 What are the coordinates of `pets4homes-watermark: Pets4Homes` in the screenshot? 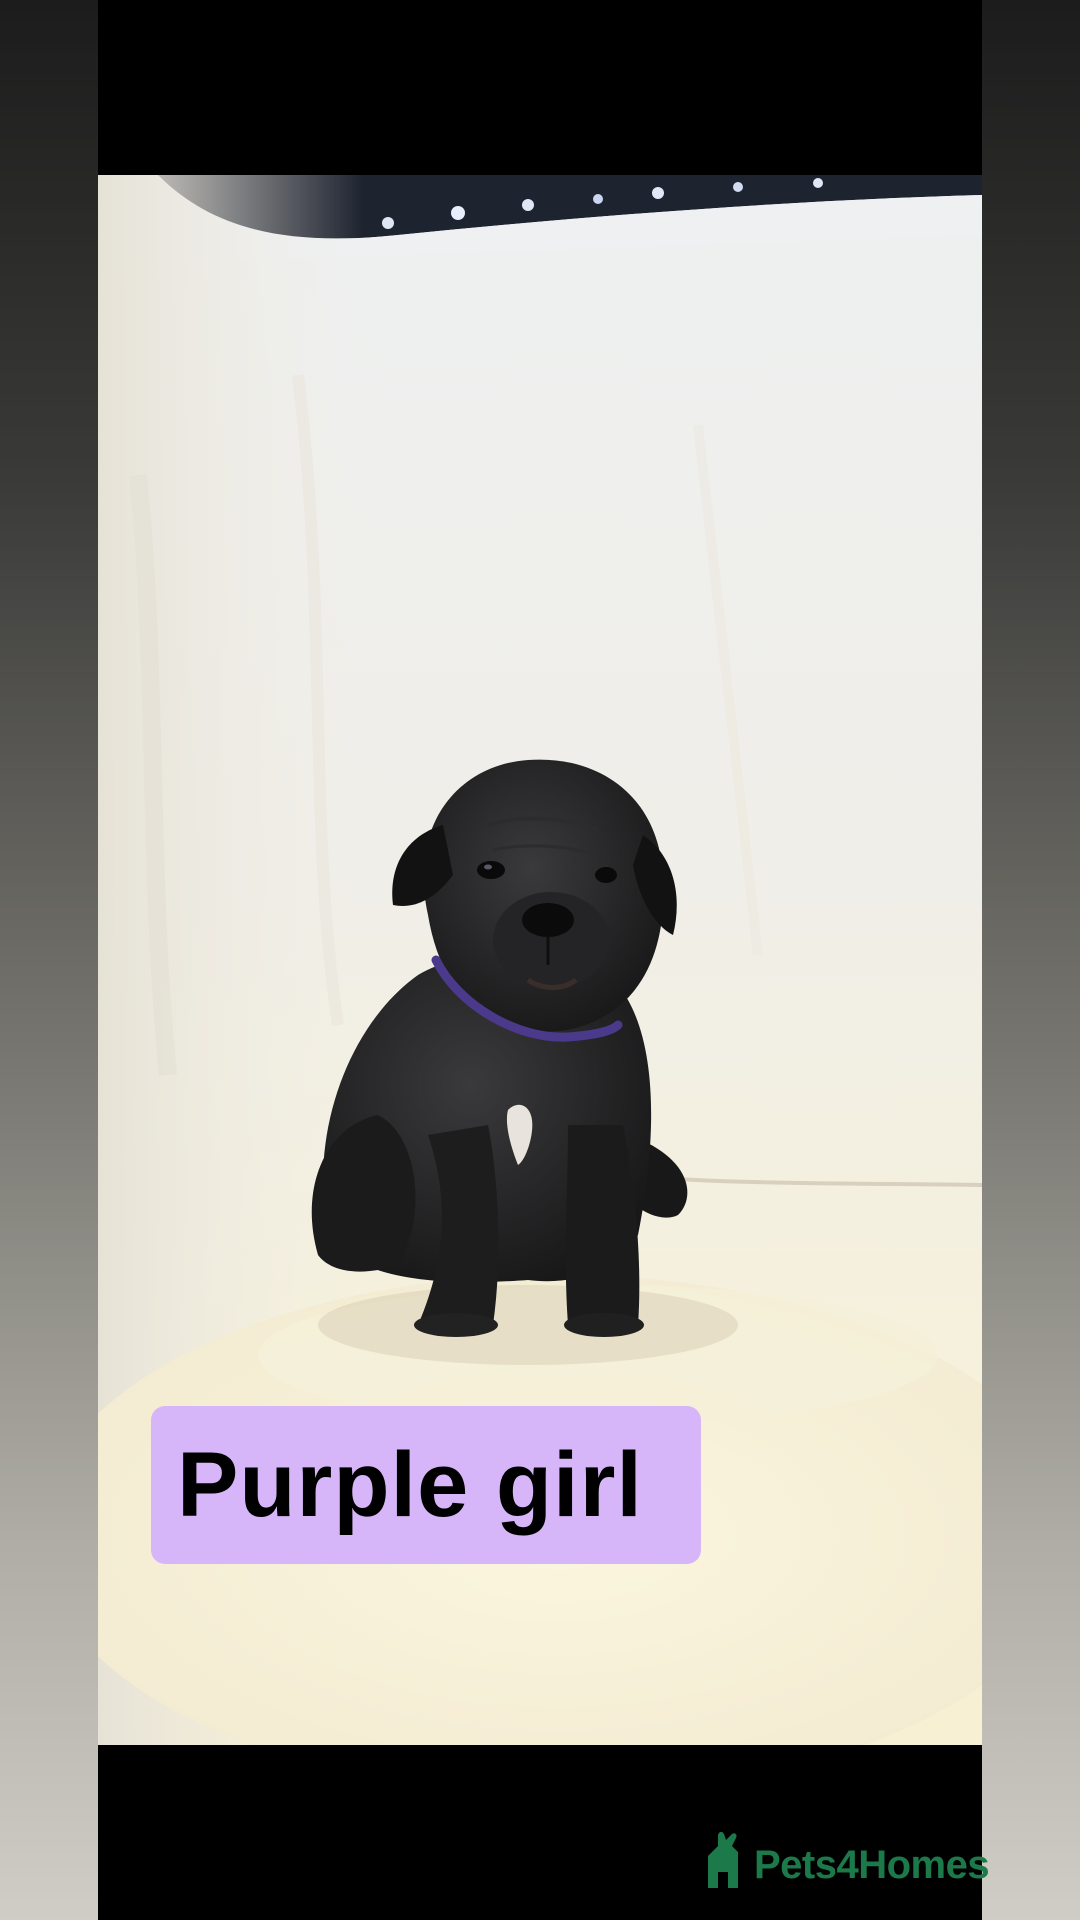 It's located at (847, 1857).